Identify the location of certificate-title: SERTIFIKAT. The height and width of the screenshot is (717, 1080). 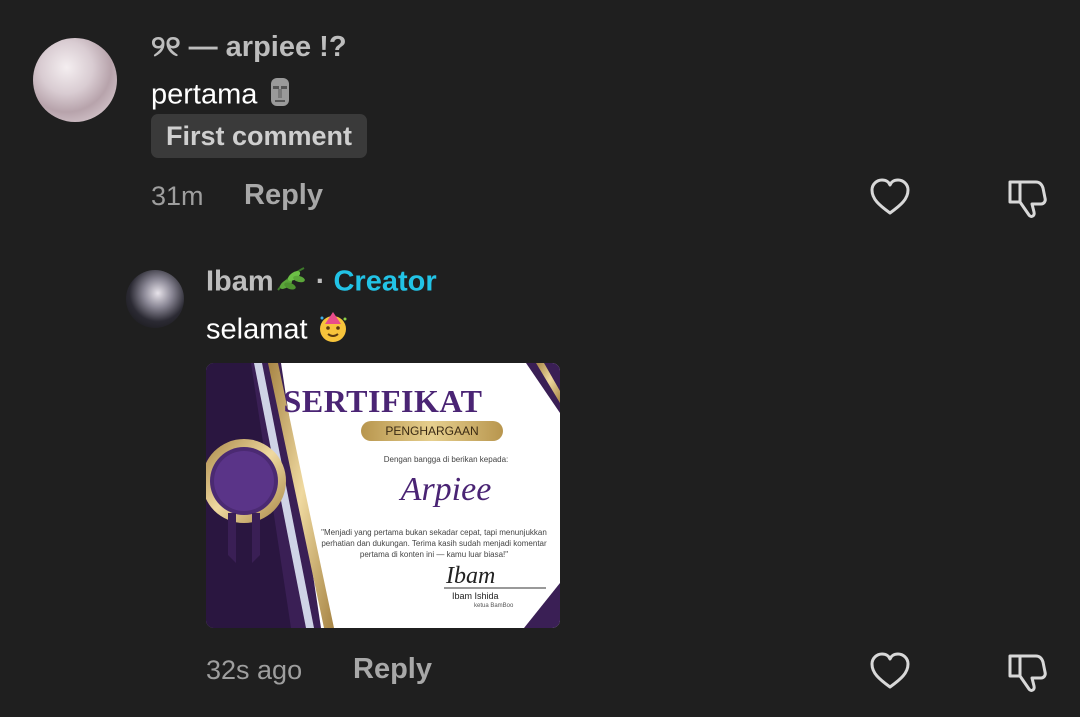
(383, 401).